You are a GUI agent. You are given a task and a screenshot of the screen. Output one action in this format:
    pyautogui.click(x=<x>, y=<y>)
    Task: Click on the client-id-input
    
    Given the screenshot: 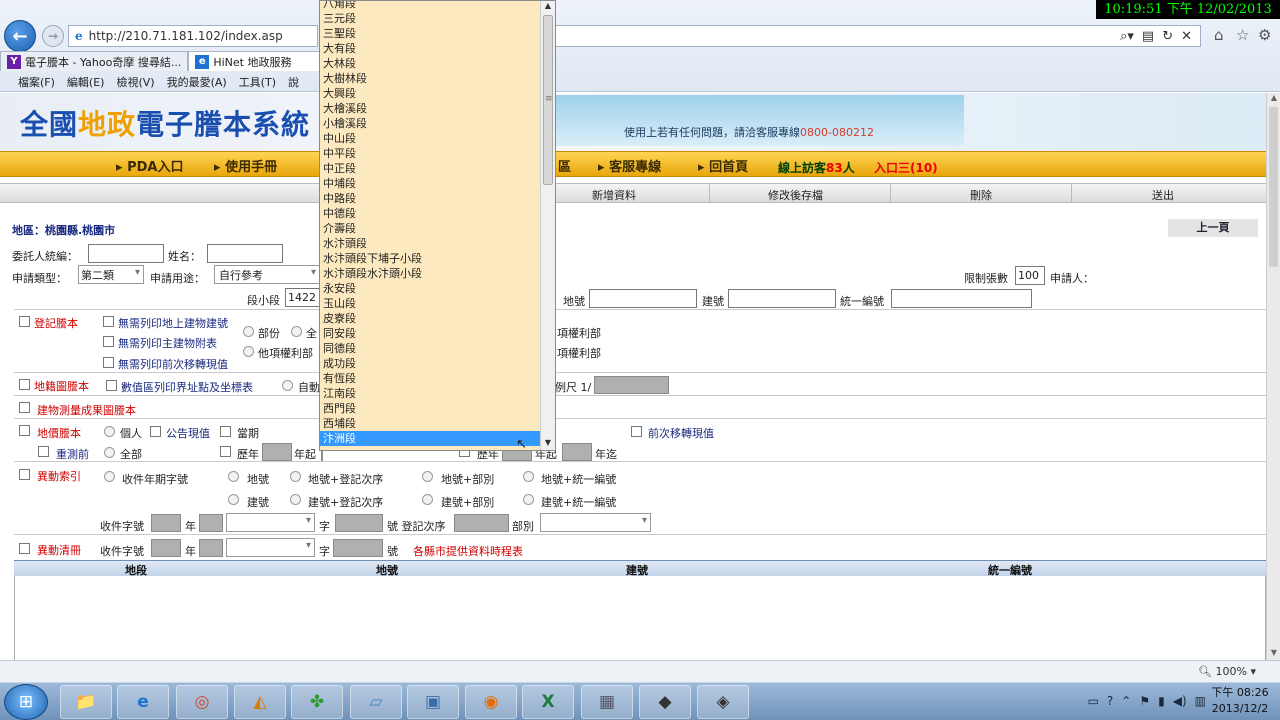 What is the action you would take?
    pyautogui.click(x=126, y=253)
    